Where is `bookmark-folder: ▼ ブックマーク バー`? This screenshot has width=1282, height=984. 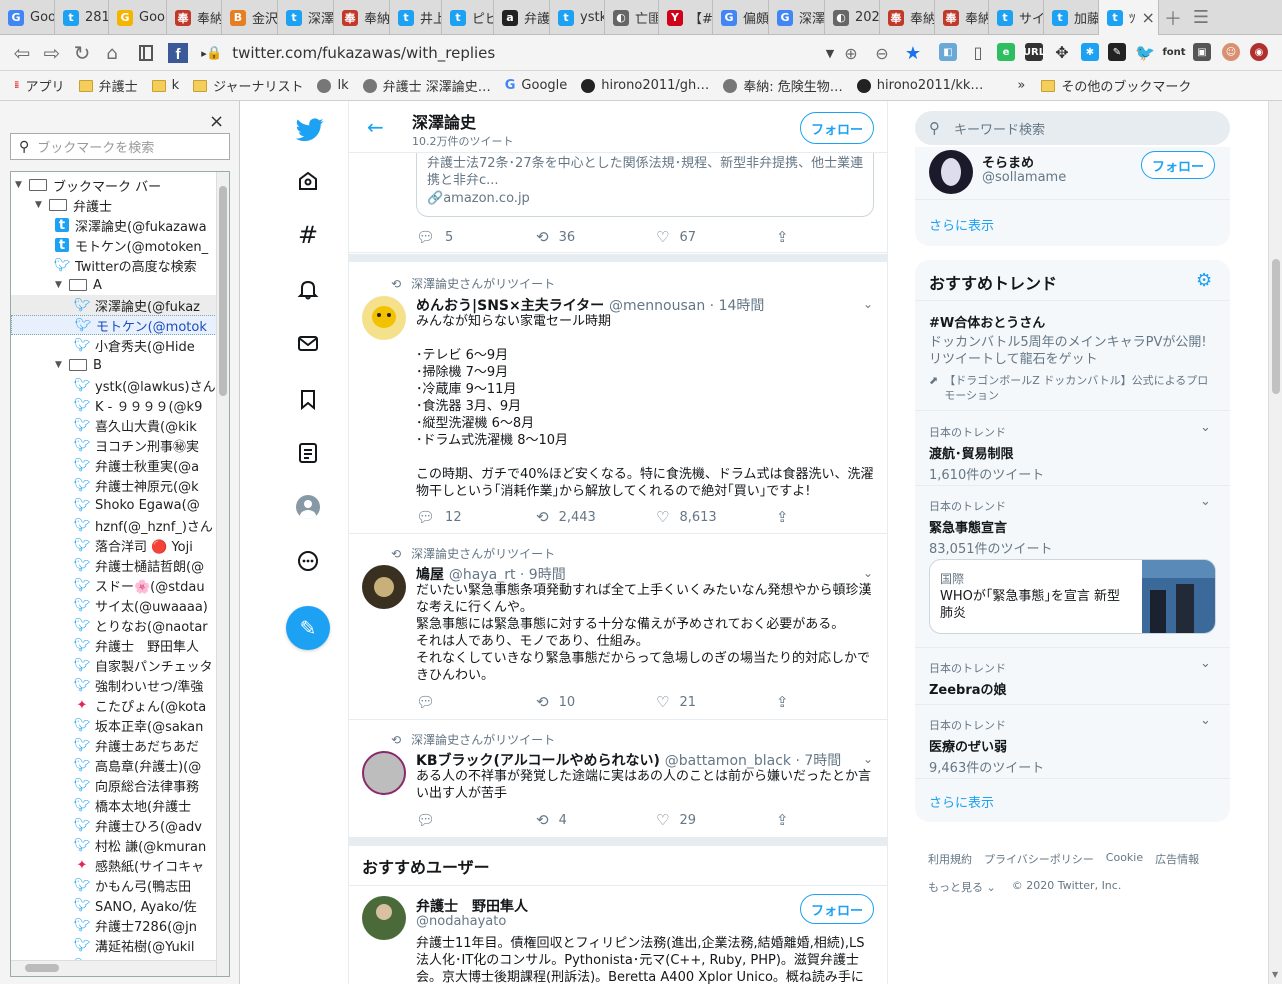 bookmark-folder: ▼ ブックマーク バー is located at coordinates (114, 185).